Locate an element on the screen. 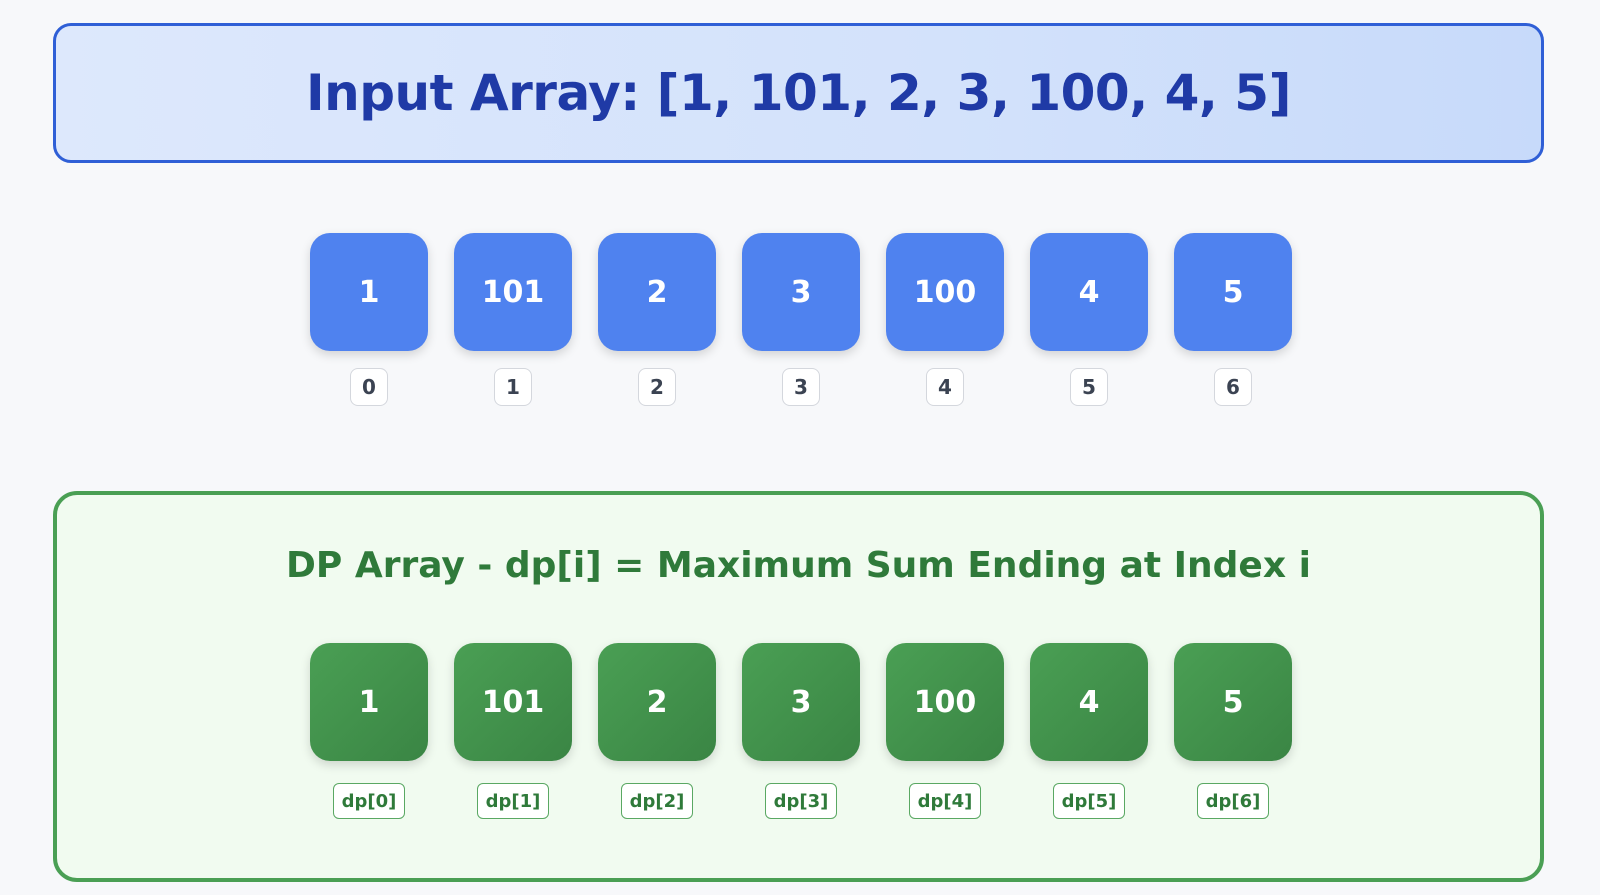  dp-index-label: dp[2] is located at coordinates (657, 801).